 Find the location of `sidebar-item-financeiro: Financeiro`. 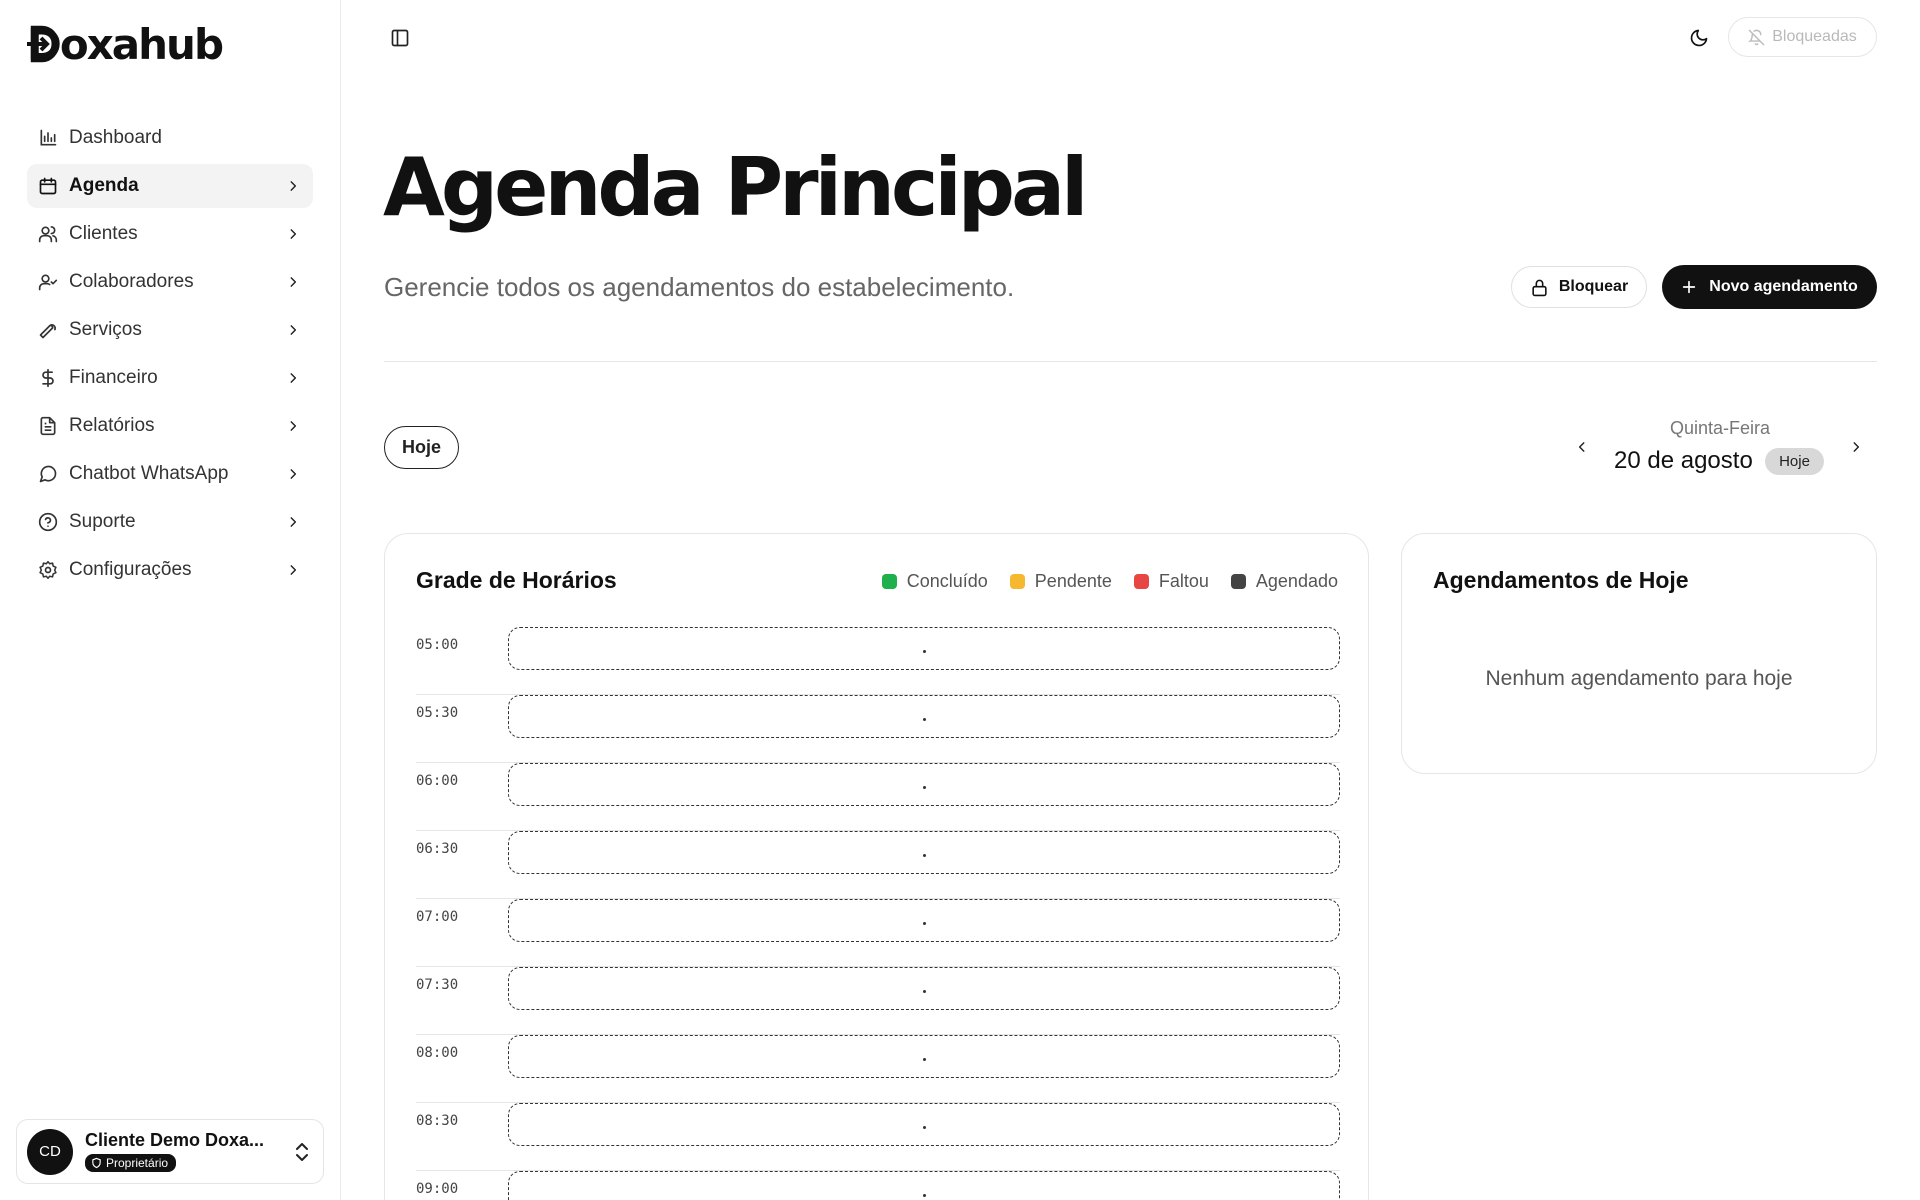

sidebar-item-financeiro: Financeiro is located at coordinates (170, 378).